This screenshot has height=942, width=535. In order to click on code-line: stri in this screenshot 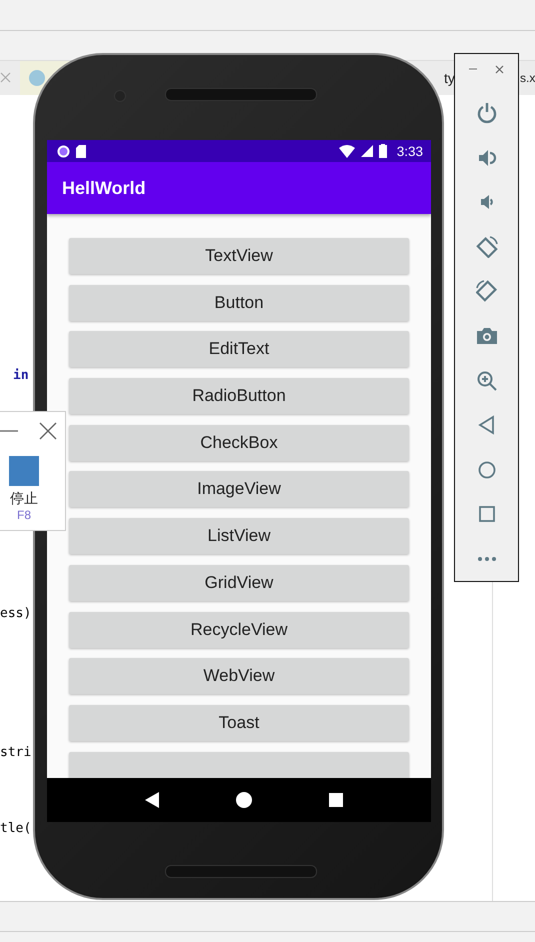, I will do `click(16, 753)`.